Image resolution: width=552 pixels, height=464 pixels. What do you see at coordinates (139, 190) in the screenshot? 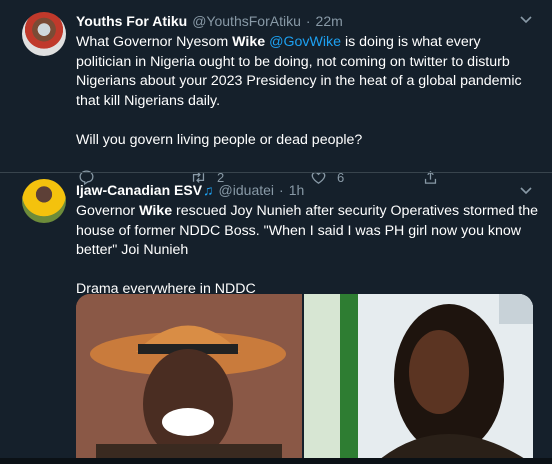
I see `author-name: Ijaw-Canadian ESV` at bounding box center [139, 190].